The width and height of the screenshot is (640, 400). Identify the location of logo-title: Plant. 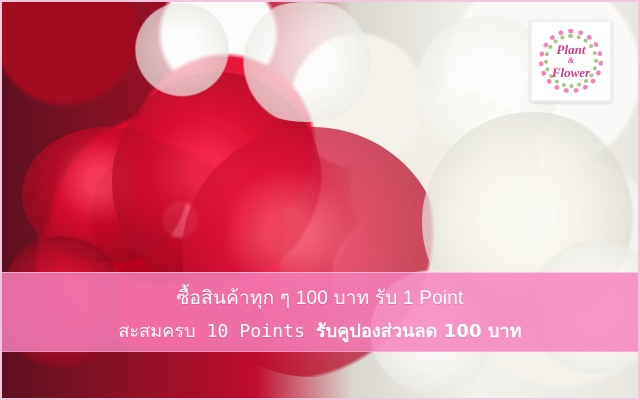
(571, 49).